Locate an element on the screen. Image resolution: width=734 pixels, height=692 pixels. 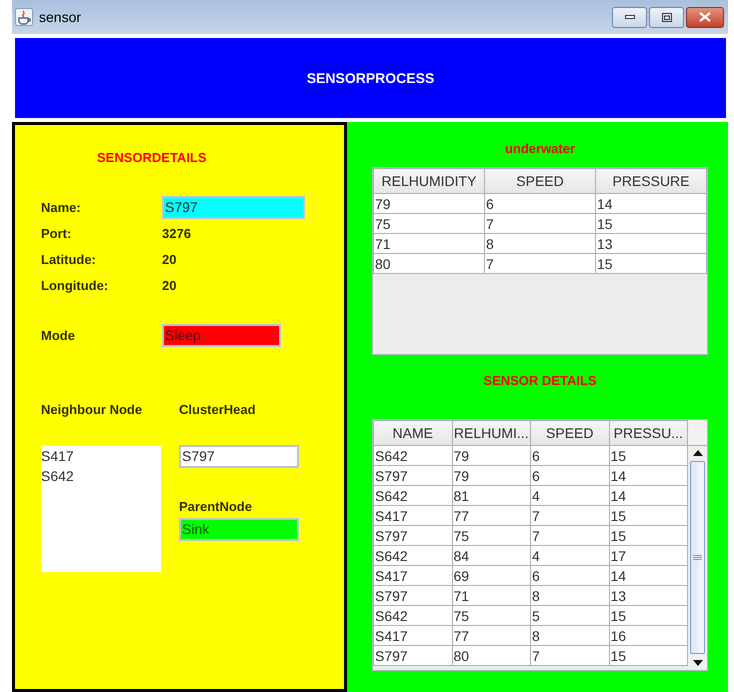
down-arrow-icon is located at coordinates (697, 663).